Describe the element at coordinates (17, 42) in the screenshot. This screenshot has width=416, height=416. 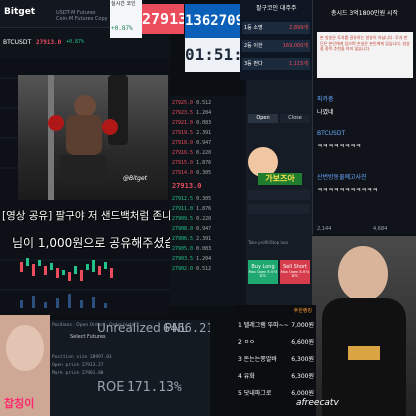
I see `pair-symbol: BTCUSDT` at that location.